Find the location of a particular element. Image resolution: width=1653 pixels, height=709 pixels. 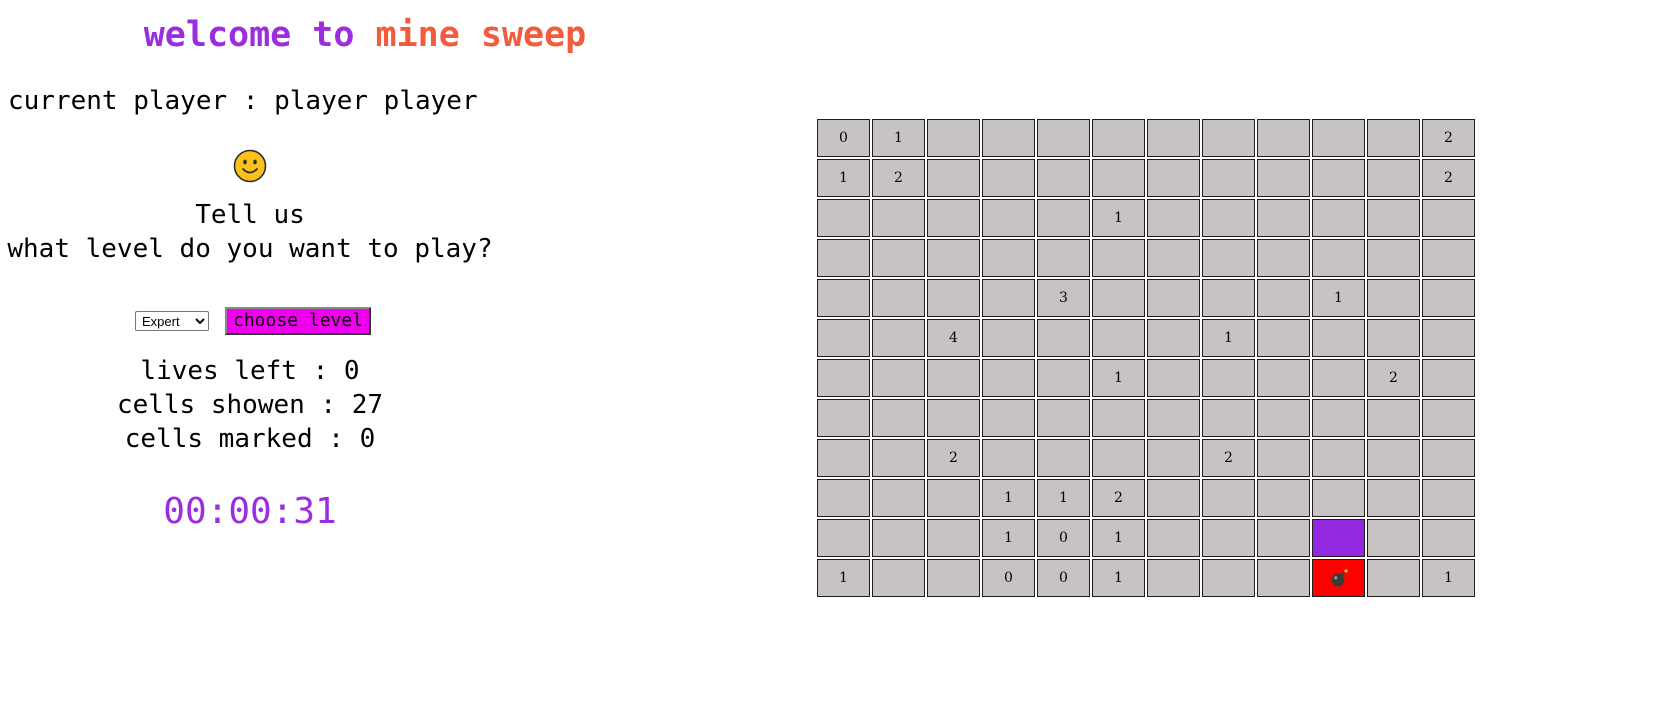

board-cell-exploded is located at coordinates (1338, 578).